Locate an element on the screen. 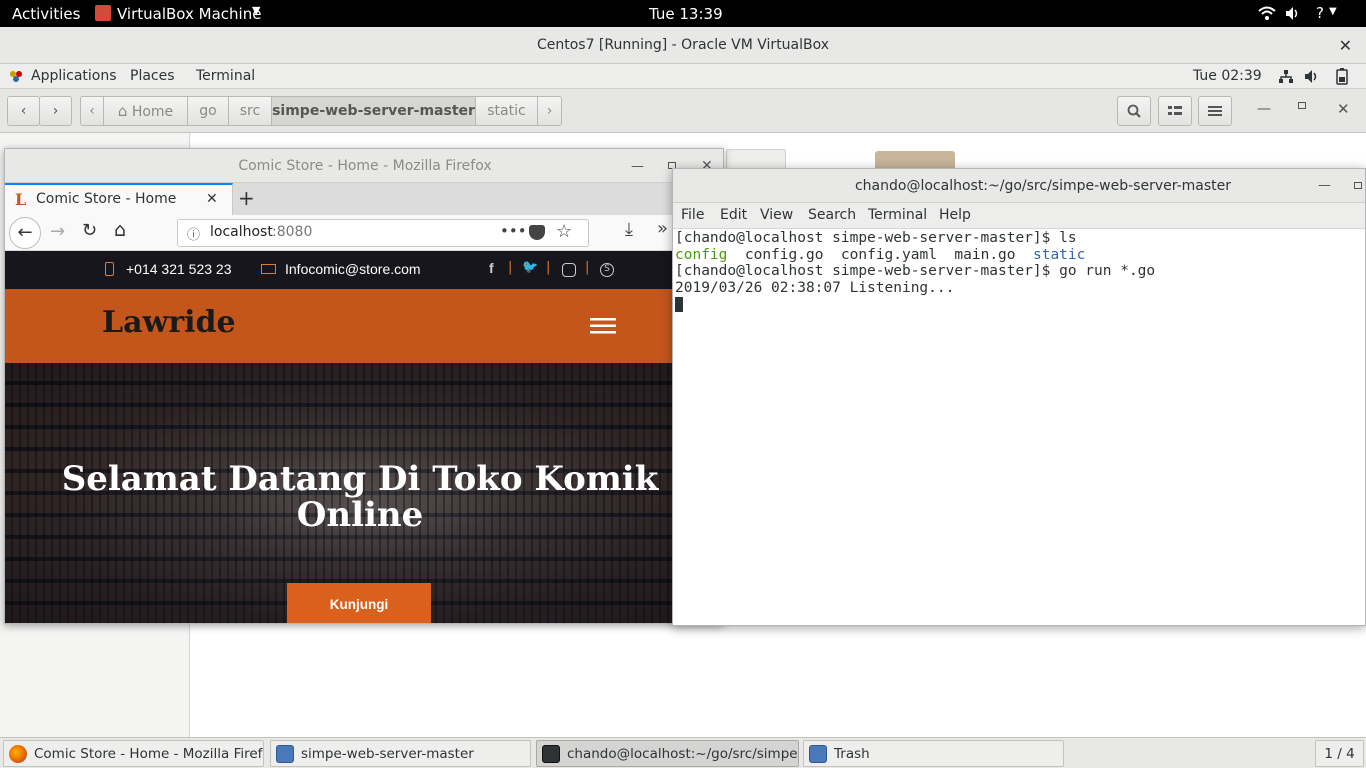  menu-button is located at coordinates (1215, 111).